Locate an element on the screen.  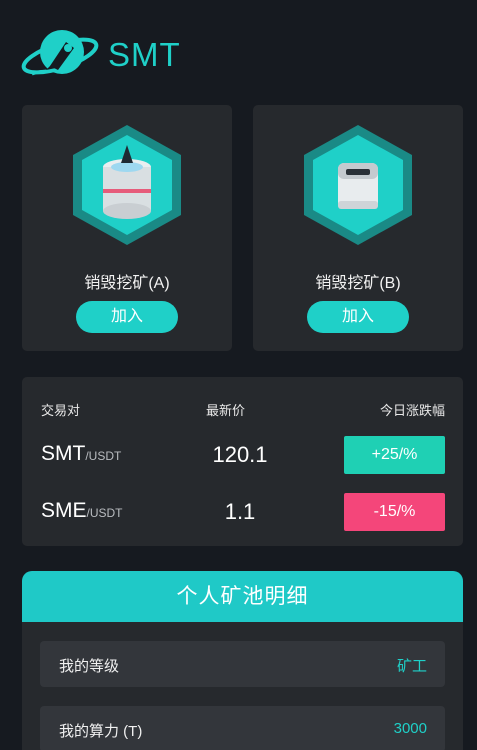
mining-card-a: 销毁挖矿(A) 加入 is located at coordinates (127, 228).